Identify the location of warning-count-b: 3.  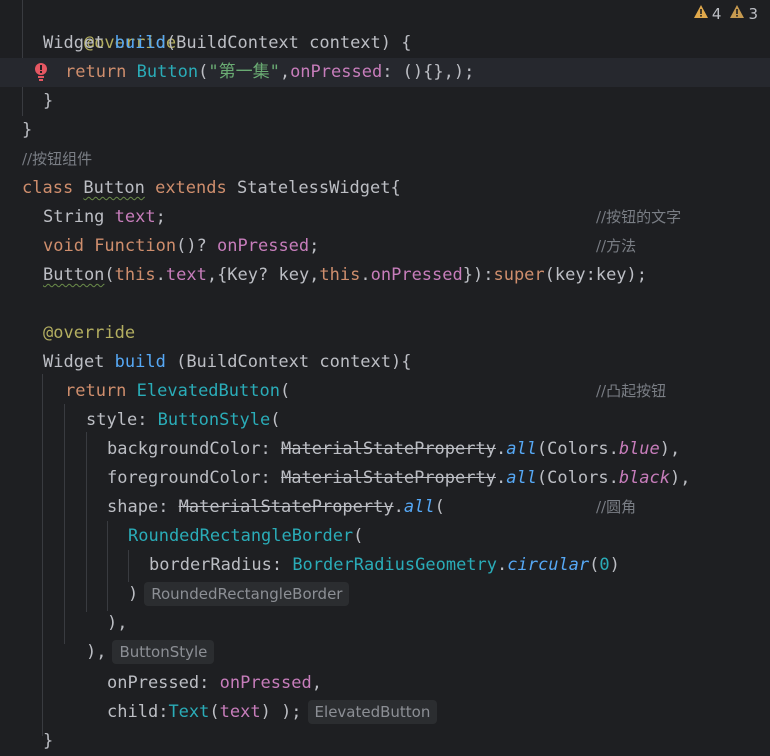
(743, 13).